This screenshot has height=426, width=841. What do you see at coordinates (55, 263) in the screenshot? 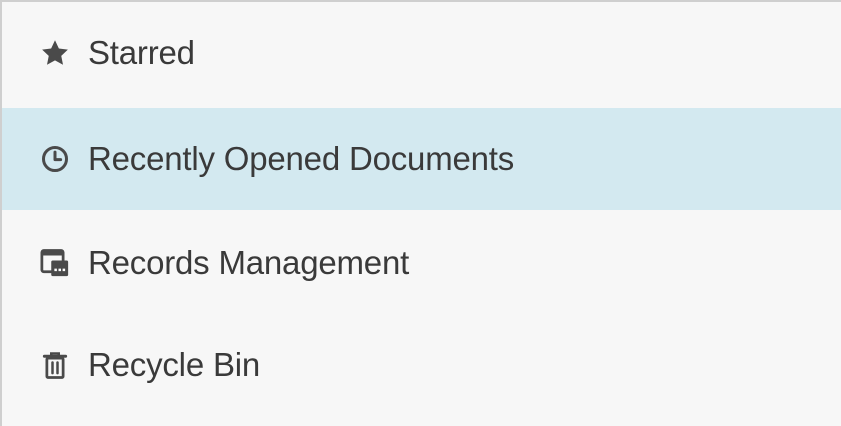
I see `records-management-icon` at bounding box center [55, 263].